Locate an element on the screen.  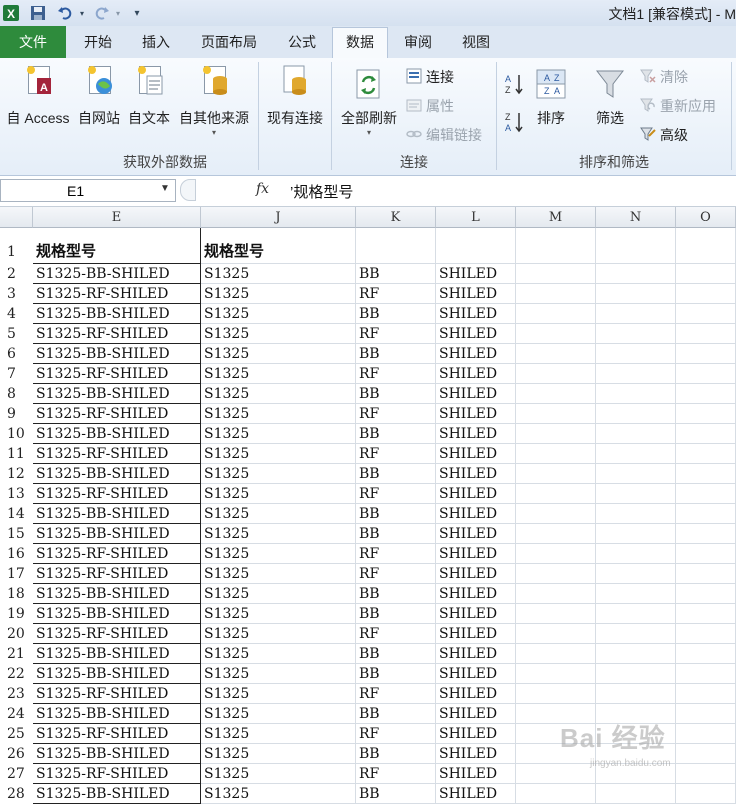
row-header: 23 is located at coordinates (16, 694).